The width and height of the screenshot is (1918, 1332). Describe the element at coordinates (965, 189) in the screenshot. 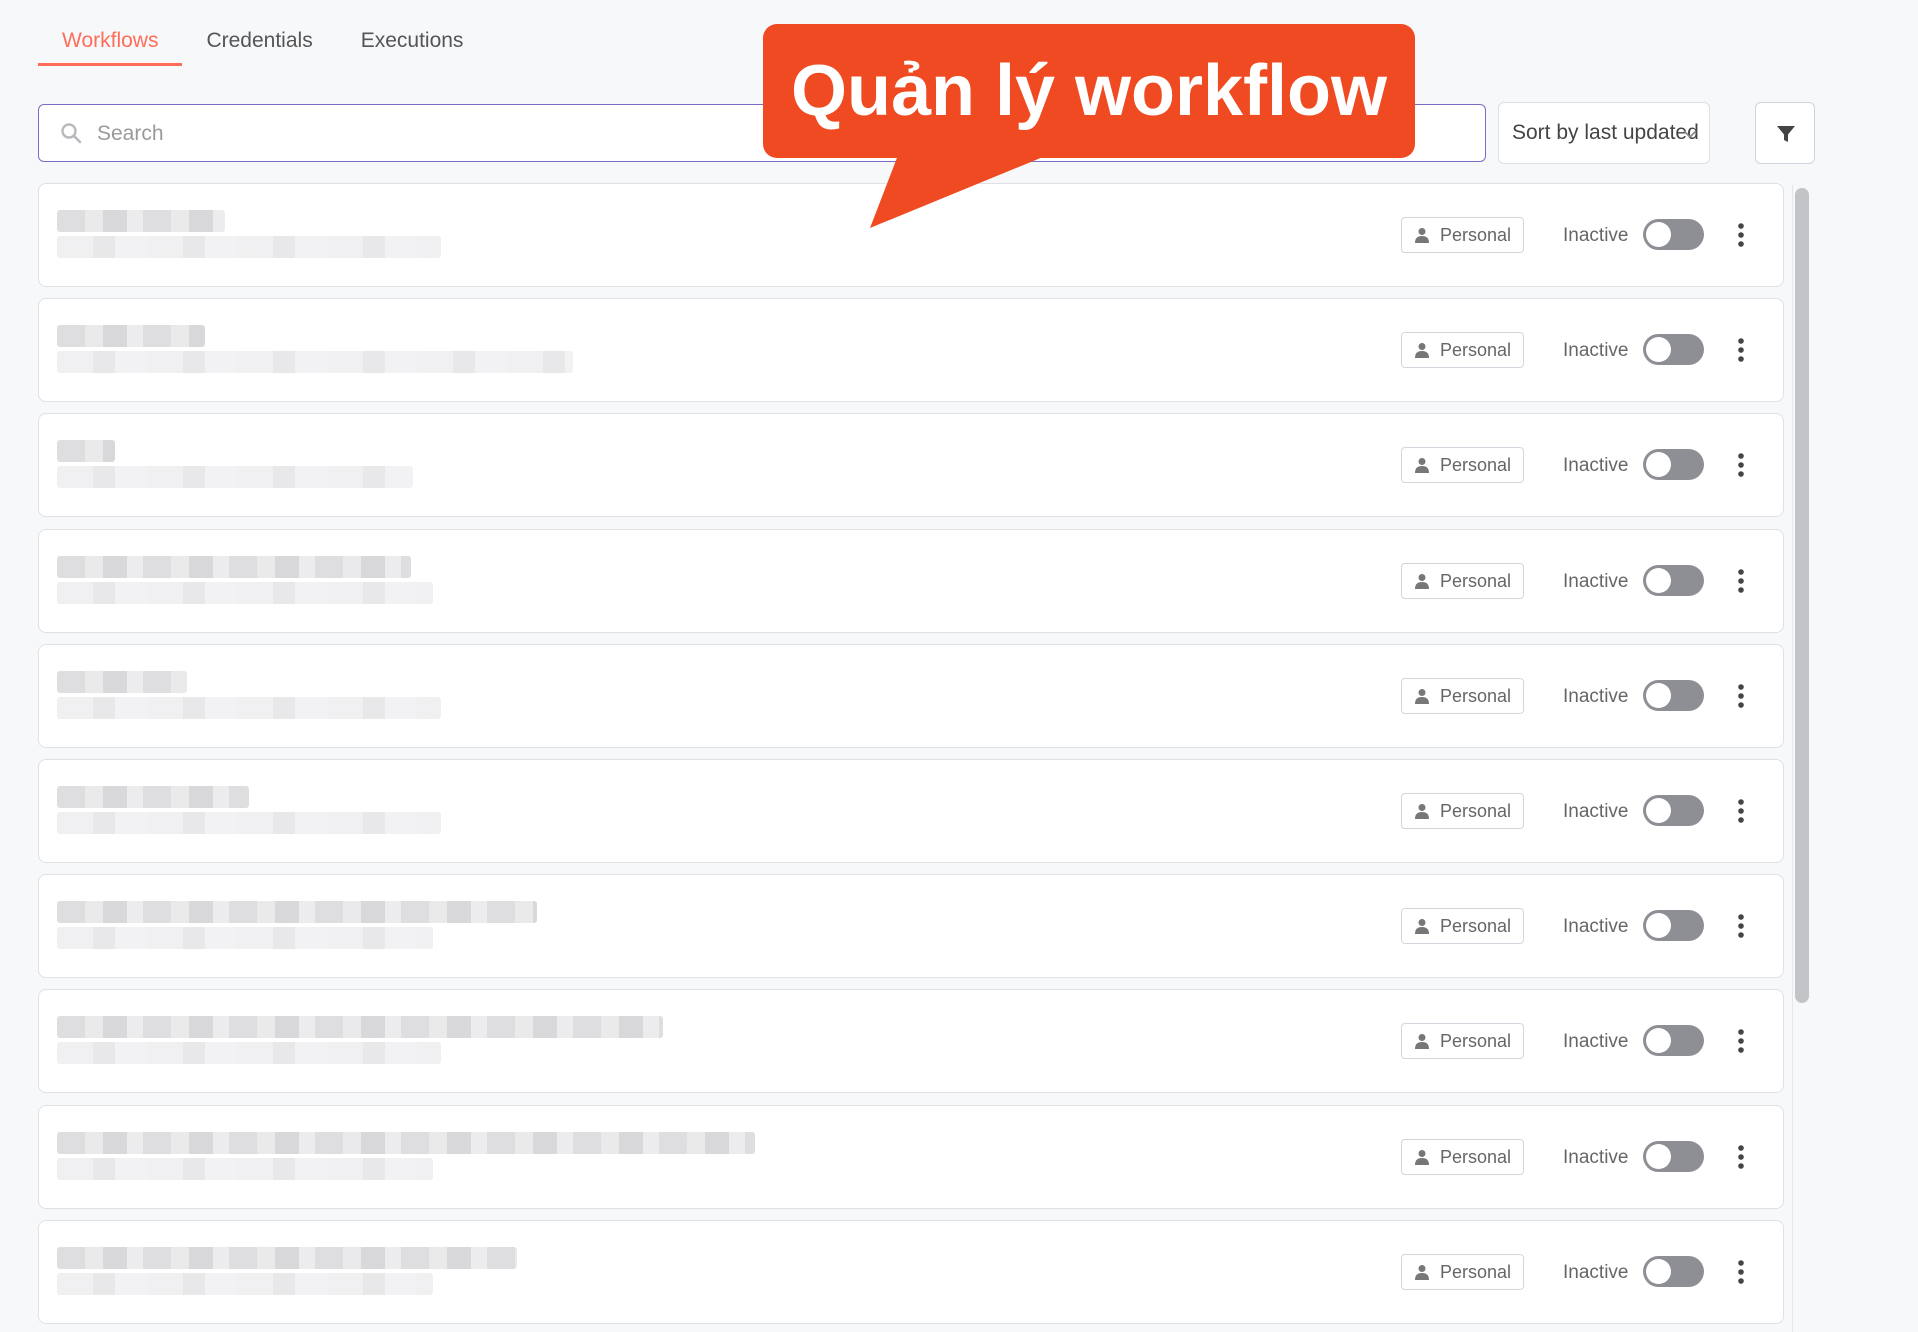

I see `callout-pointer` at that location.